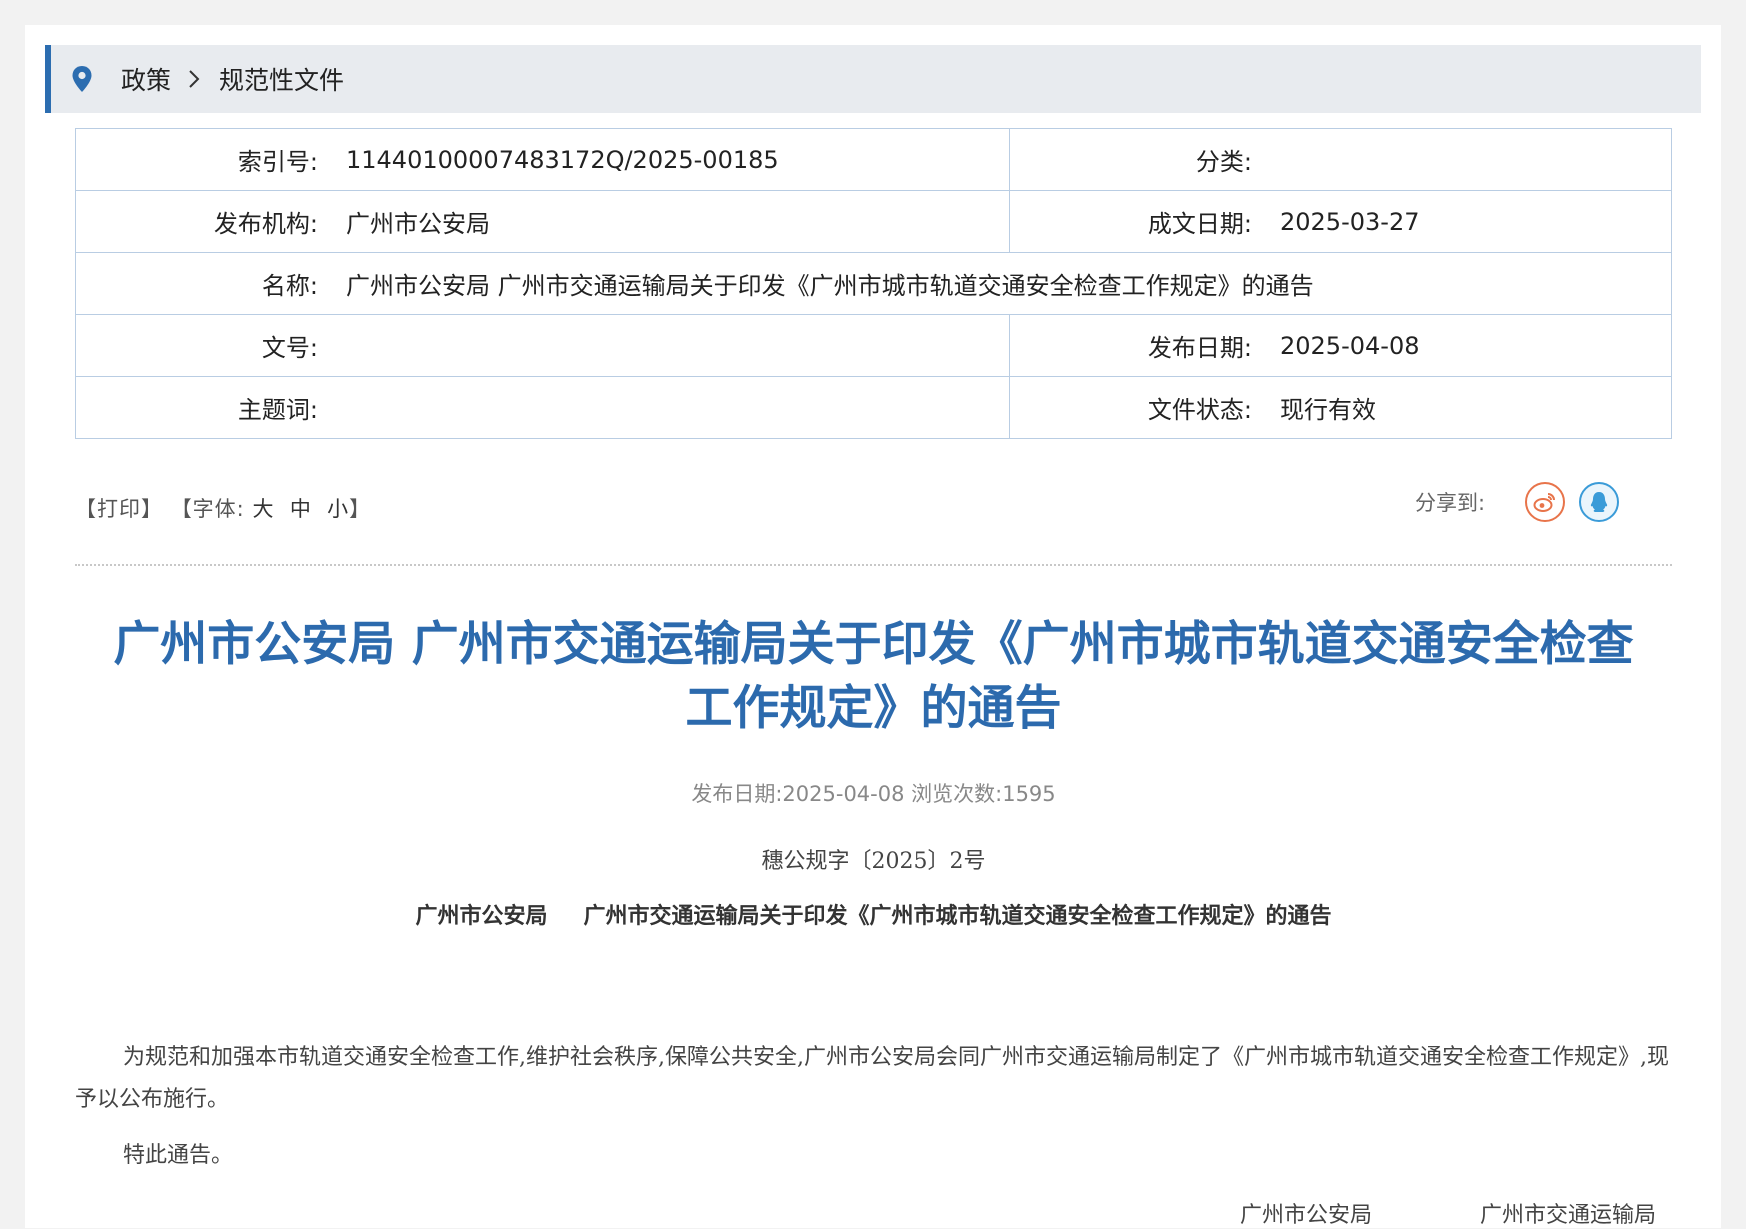  I want to click on article-subtitle: 广州市公安局 广州市交通运输局关于印发《广州市城市轨道交通安全检查工作规定》的通告, so click(873, 914).